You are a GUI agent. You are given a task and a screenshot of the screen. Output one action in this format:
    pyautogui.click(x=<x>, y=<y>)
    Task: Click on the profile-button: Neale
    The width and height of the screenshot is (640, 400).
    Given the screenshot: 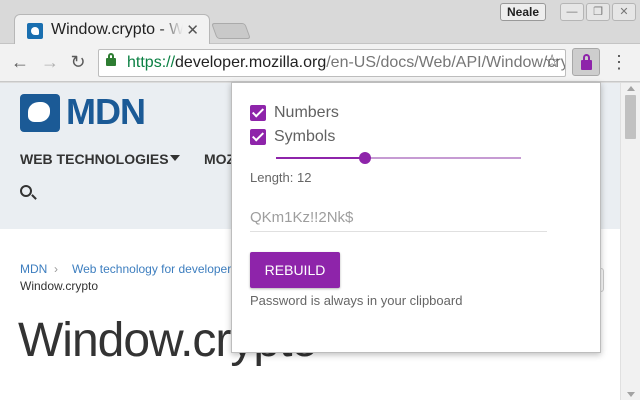 What is the action you would take?
    pyautogui.click(x=523, y=12)
    